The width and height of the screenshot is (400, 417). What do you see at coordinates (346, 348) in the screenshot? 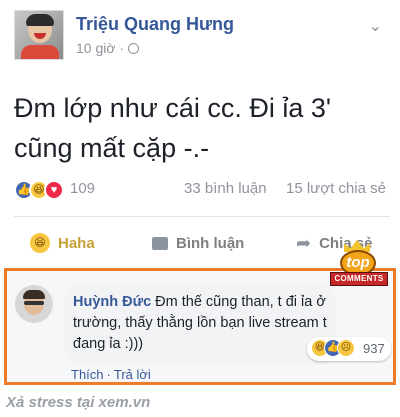
I see `sad-reaction-icon: ☹` at bounding box center [346, 348].